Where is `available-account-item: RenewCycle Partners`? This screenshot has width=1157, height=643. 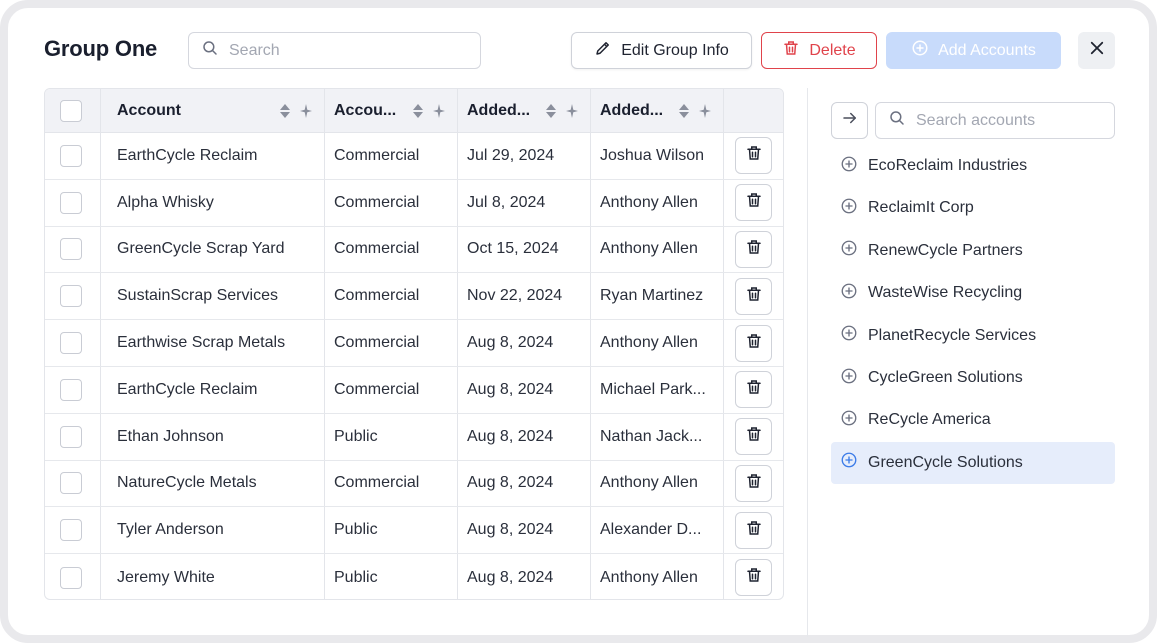
available-account-item: RenewCycle Partners is located at coordinates (973, 251).